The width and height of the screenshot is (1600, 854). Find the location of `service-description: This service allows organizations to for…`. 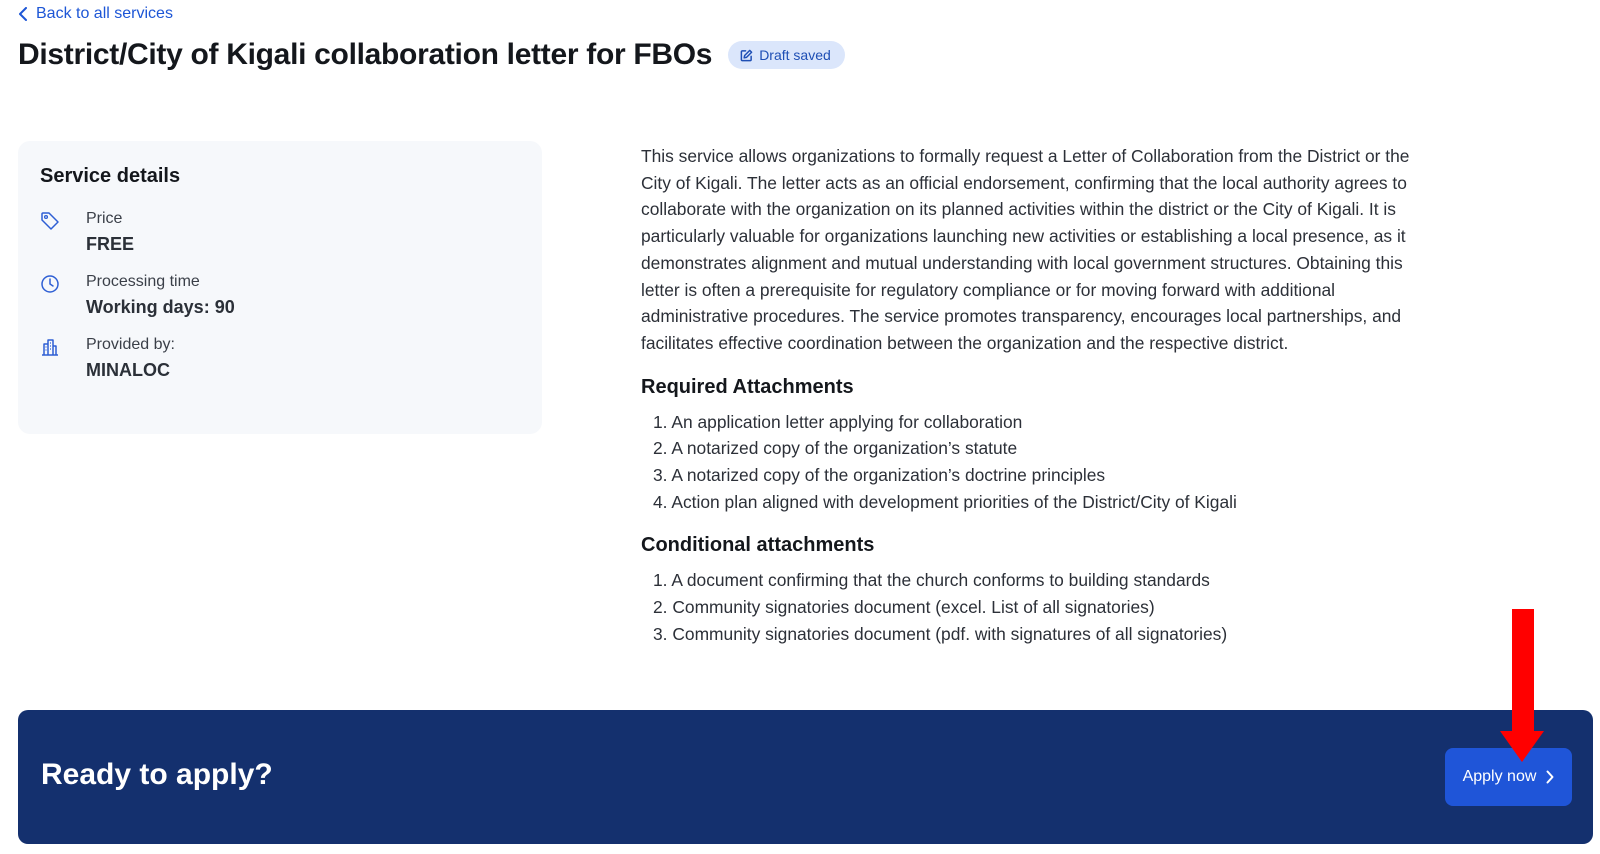

service-description: This service allows organizations to for… is located at coordinates (1025, 249).